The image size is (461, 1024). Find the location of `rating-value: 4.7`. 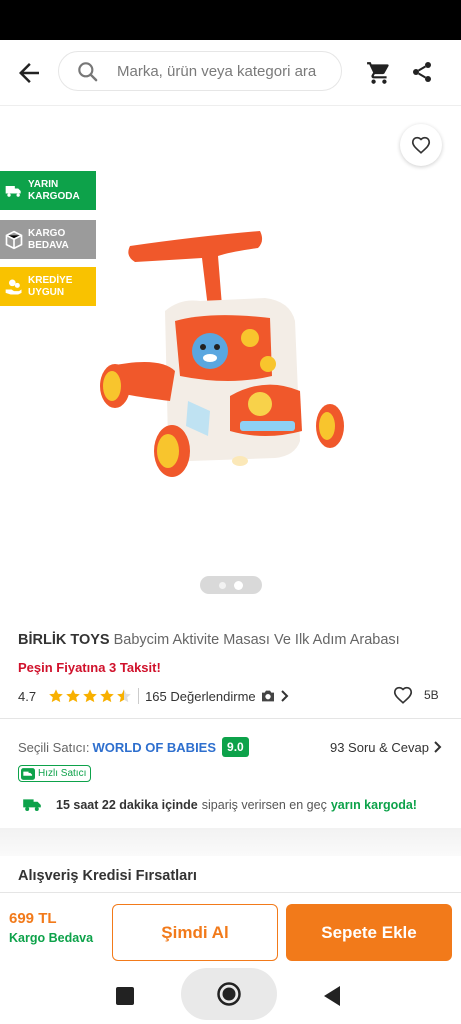

rating-value: 4.7 is located at coordinates (27, 696).